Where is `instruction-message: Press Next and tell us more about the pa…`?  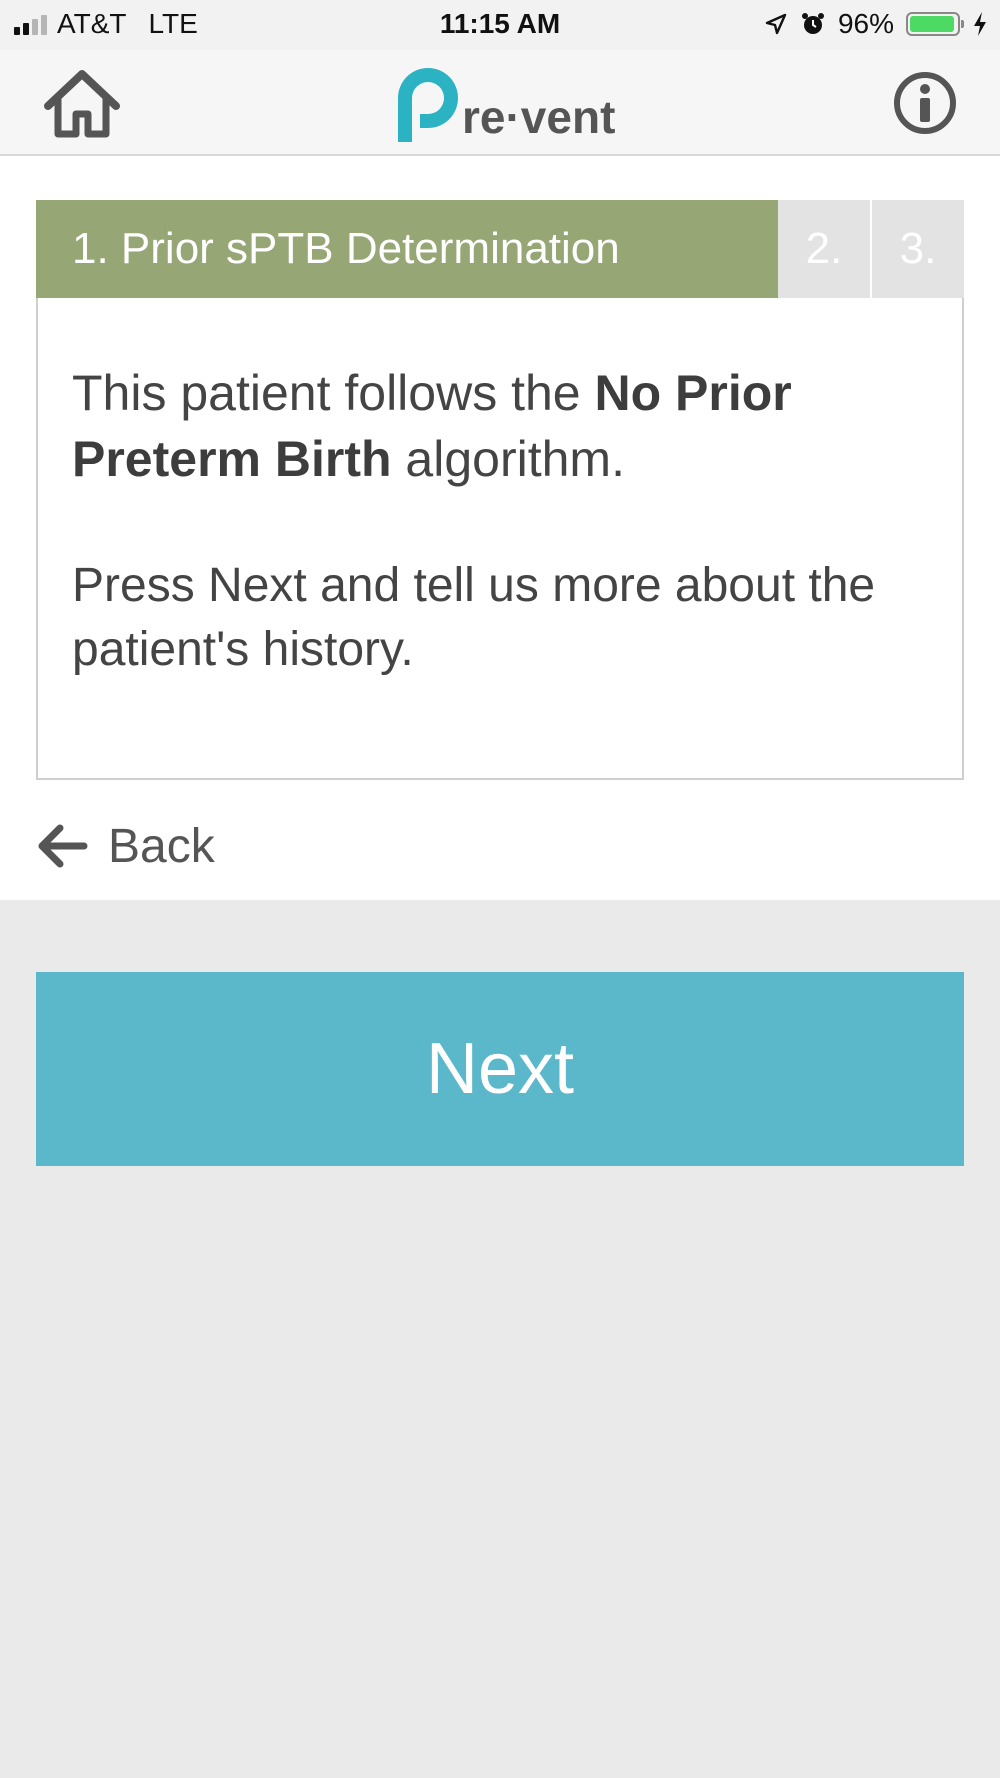
instruction-message: Press Next and tell us more about the pa… is located at coordinates (474, 617).